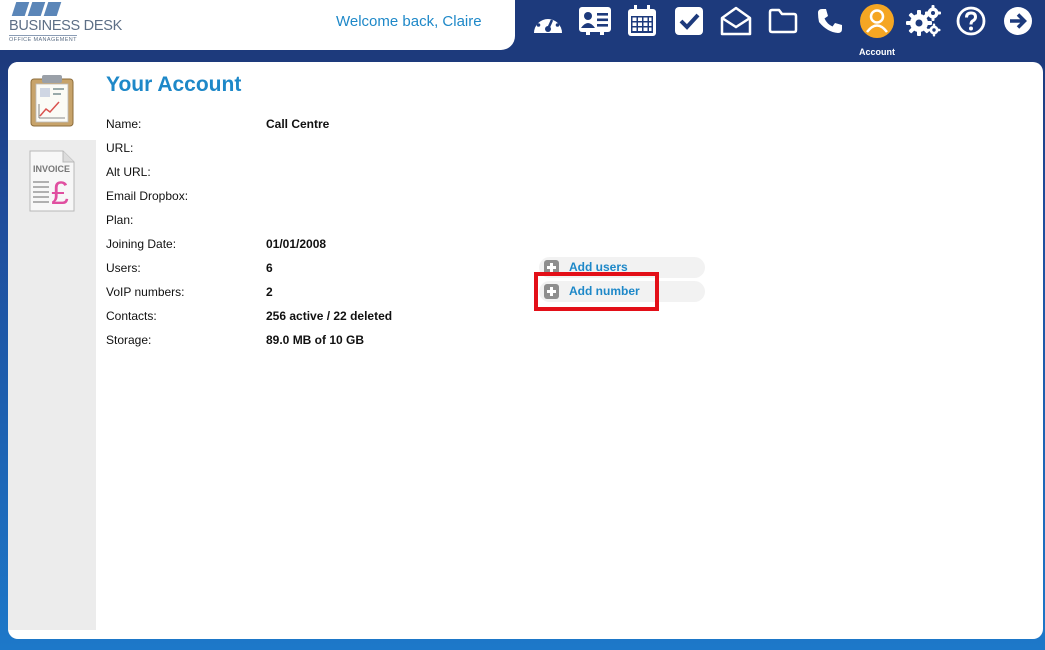 The width and height of the screenshot is (1045, 650). I want to click on invoice-icon: INVOICE £, so click(52, 181).